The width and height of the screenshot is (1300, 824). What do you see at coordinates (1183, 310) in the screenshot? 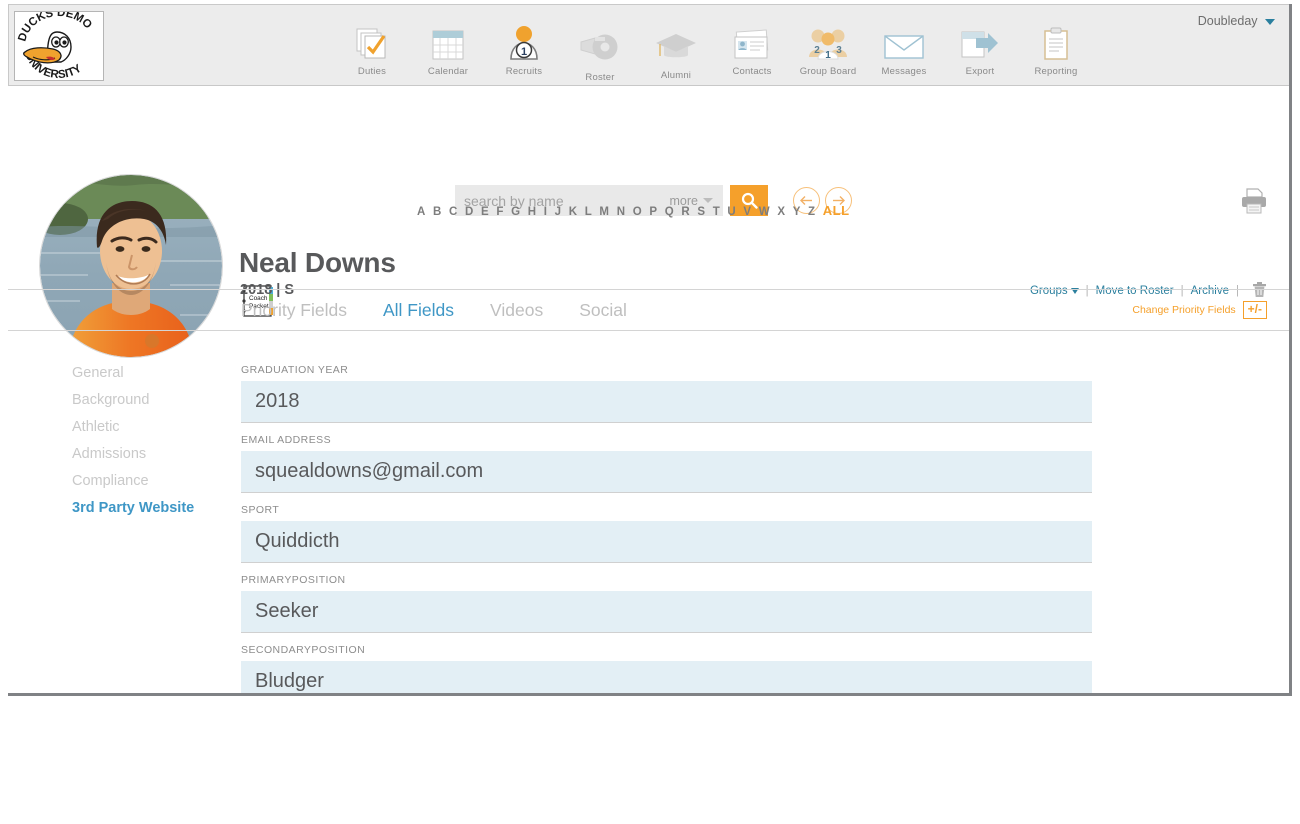
I see `change-priority-fields-link: Change Priority Fields` at bounding box center [1183, 310].